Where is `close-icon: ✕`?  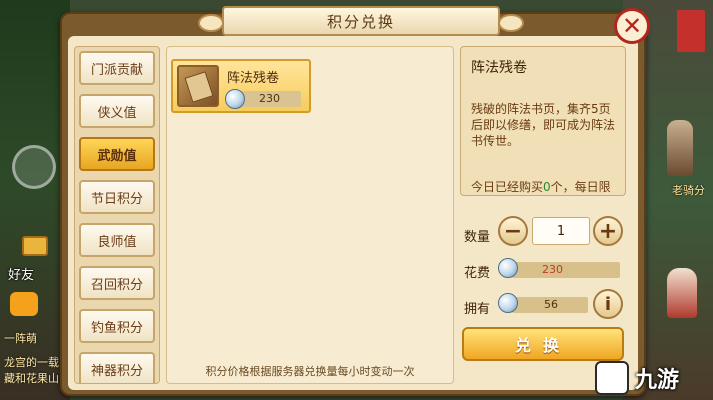 close-icon: ✕ is located at coordinates (632, 26).